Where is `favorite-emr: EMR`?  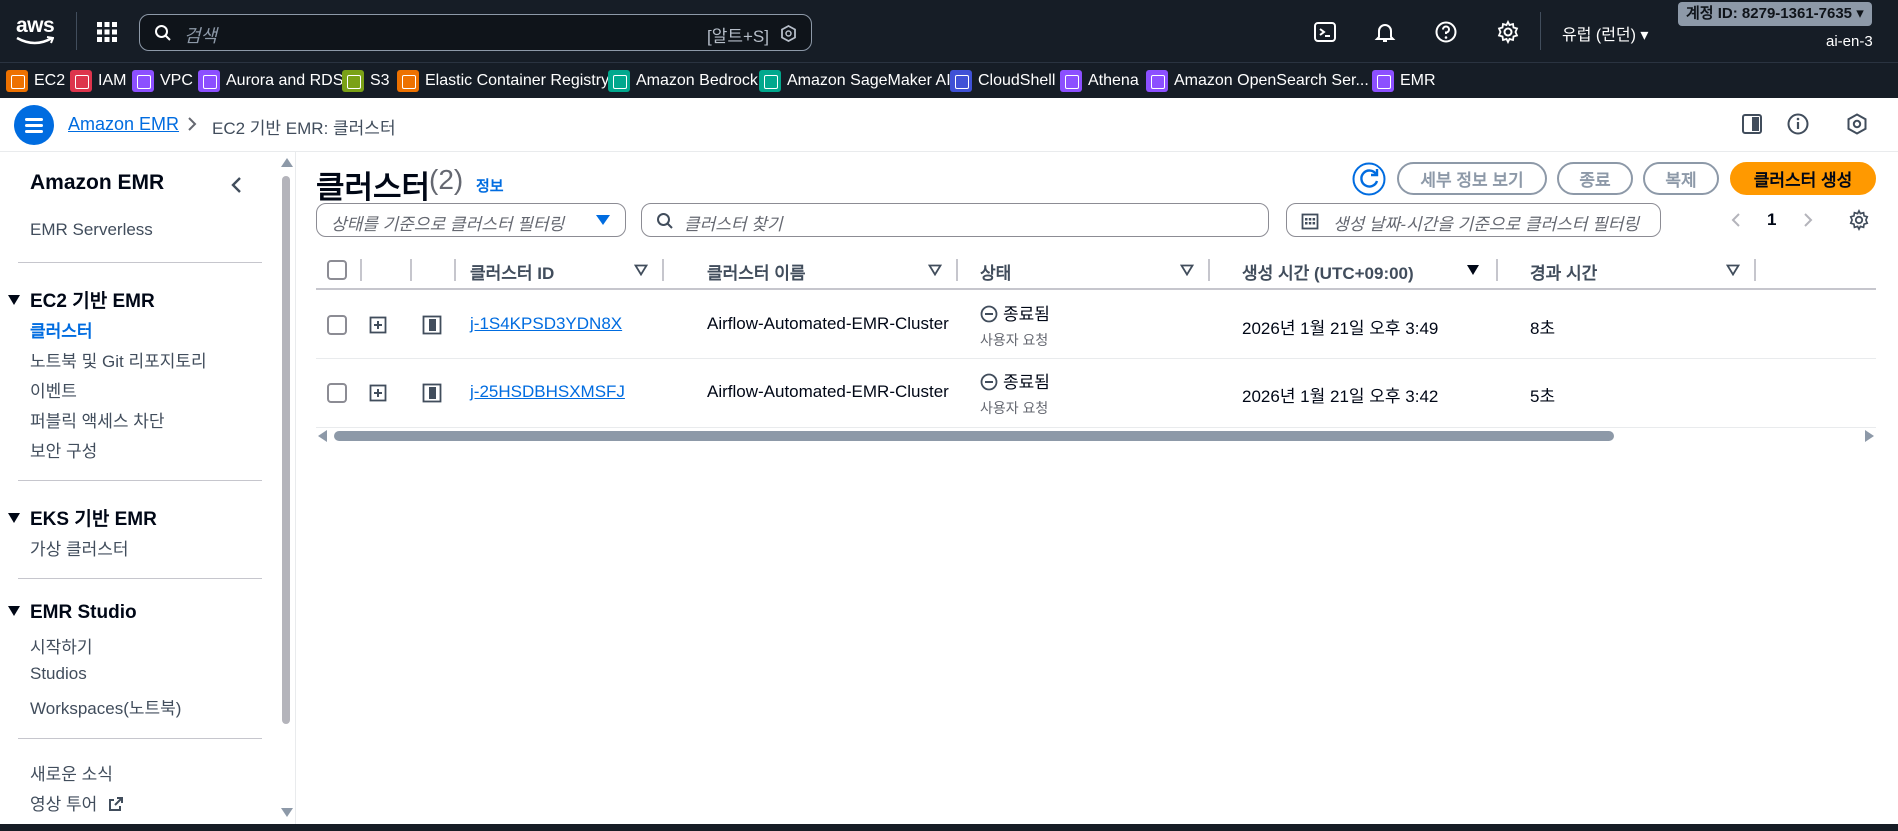
favorite-emr: EMR is located at coordinates (1404, 81).